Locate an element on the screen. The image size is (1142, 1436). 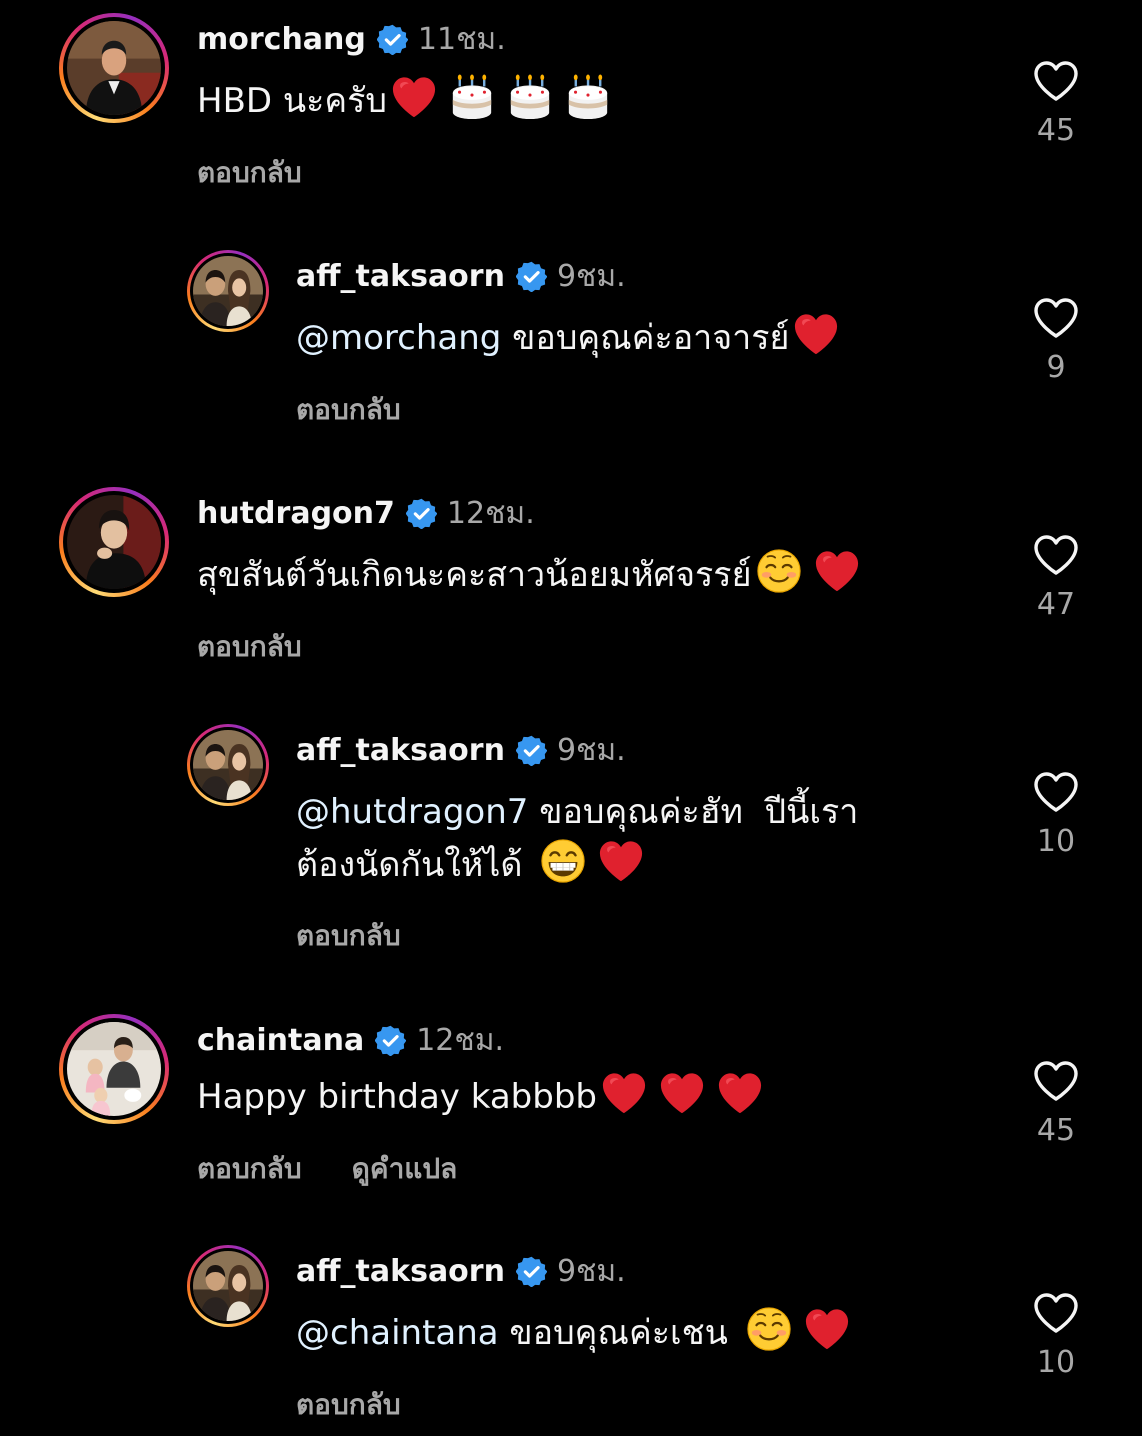
timestamp: 11ชม. is located at coordinates (461, 39).